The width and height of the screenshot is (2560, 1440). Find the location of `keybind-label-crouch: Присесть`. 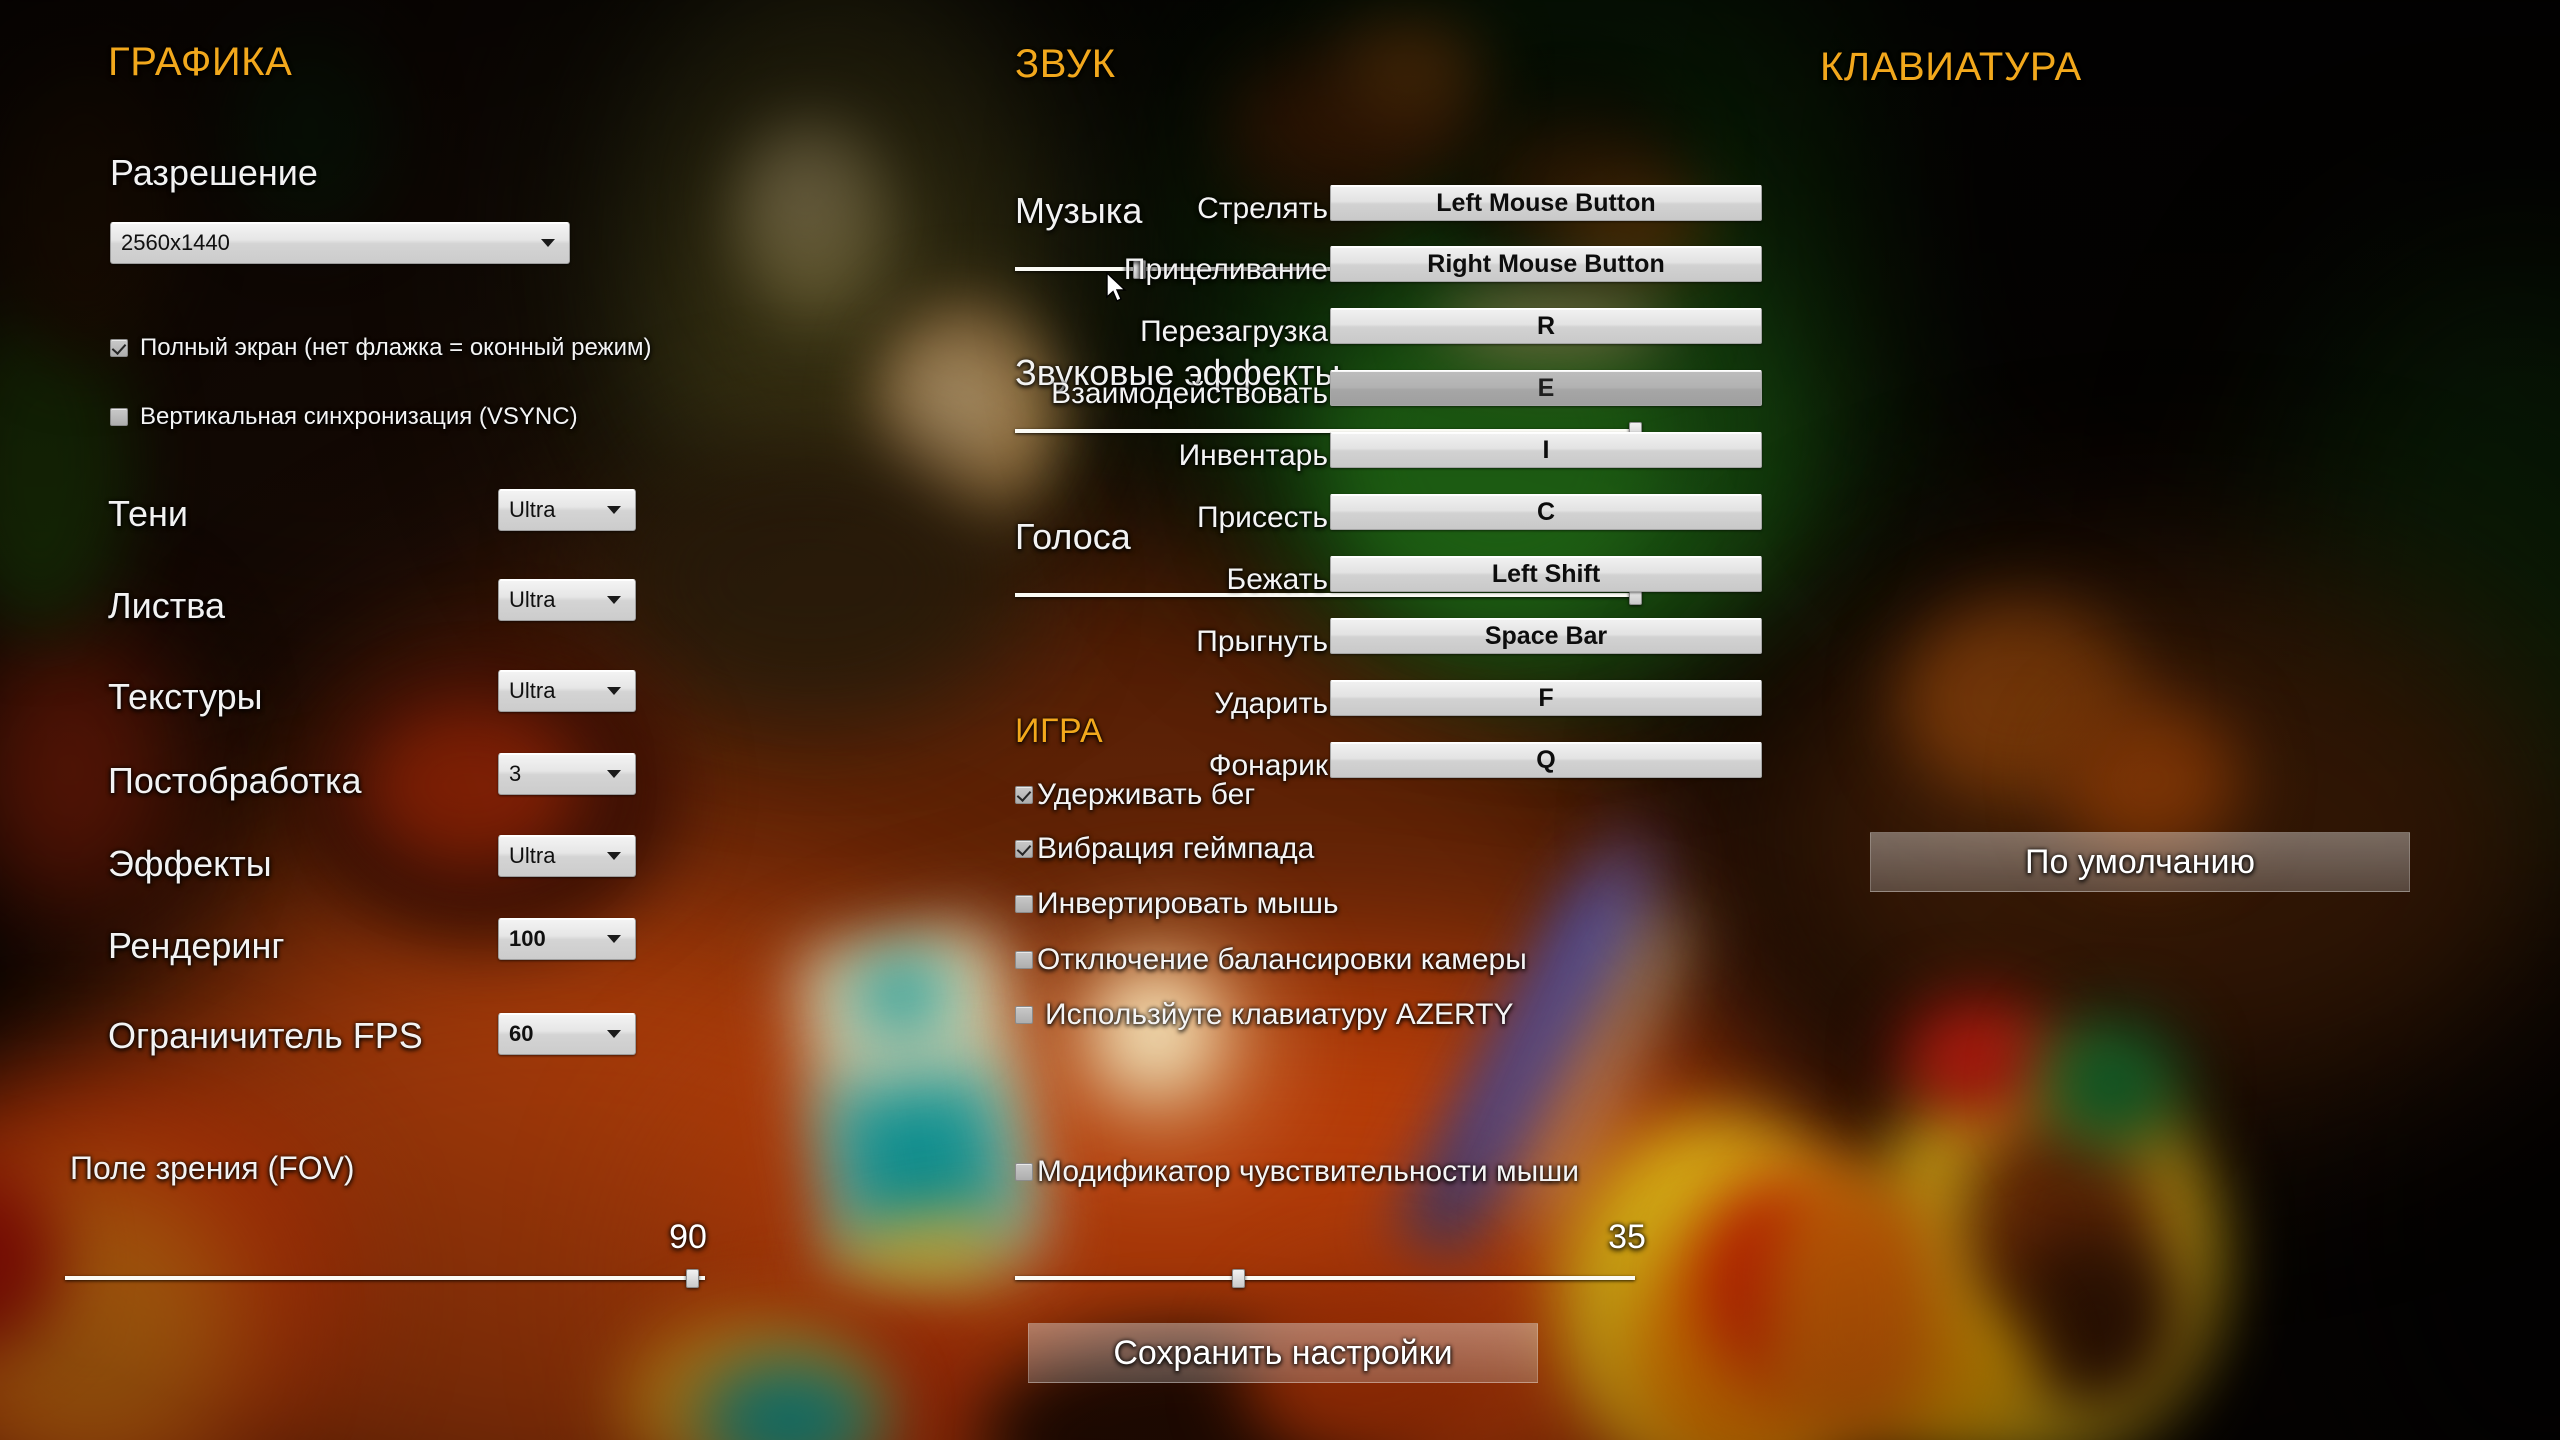

keybind-label-crouch: Присесть is located at coordinates (1262, 517).